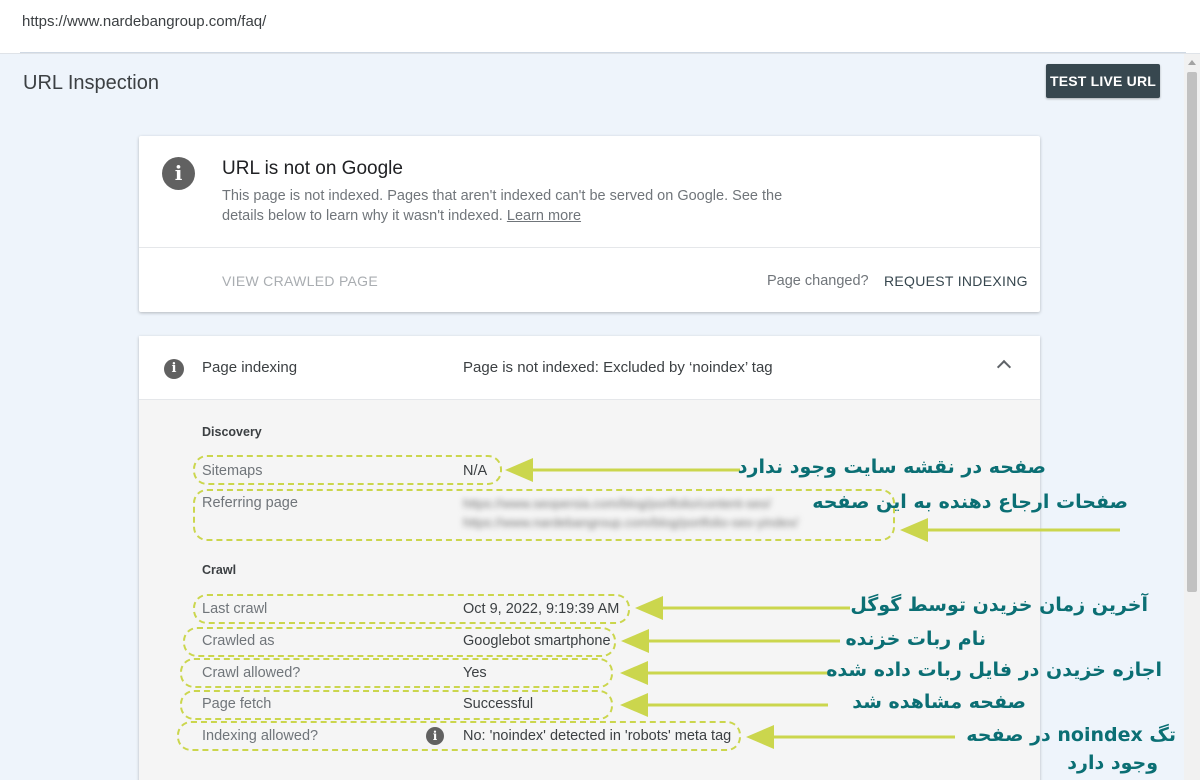  What do you see at coordinates (635, 641) in the screenshot?
I see `arrow-crawled-as` at bounding box center [635, 641].